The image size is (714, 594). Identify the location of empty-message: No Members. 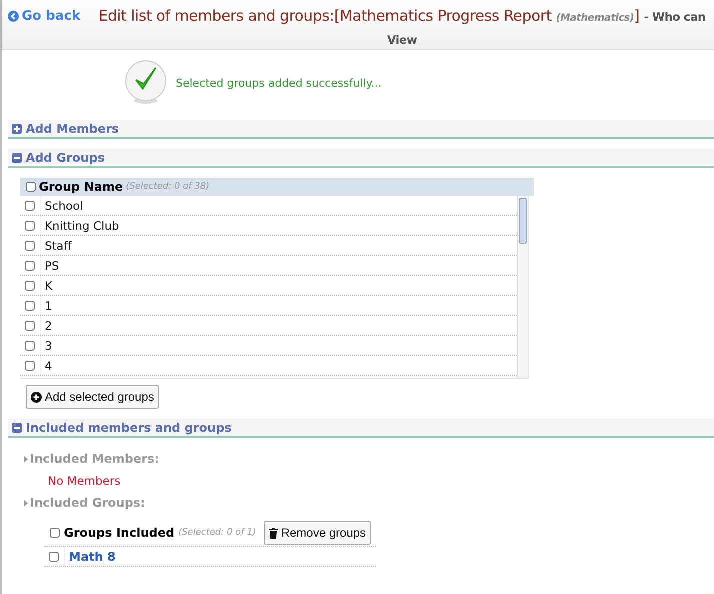
(84, 481).